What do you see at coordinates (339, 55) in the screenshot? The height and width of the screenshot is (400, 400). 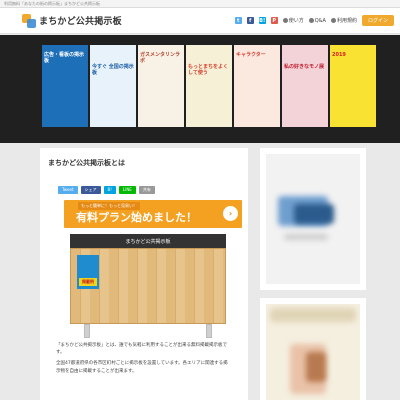 I see `hero-poster-text: 2019` at bounding box center [339, 55].